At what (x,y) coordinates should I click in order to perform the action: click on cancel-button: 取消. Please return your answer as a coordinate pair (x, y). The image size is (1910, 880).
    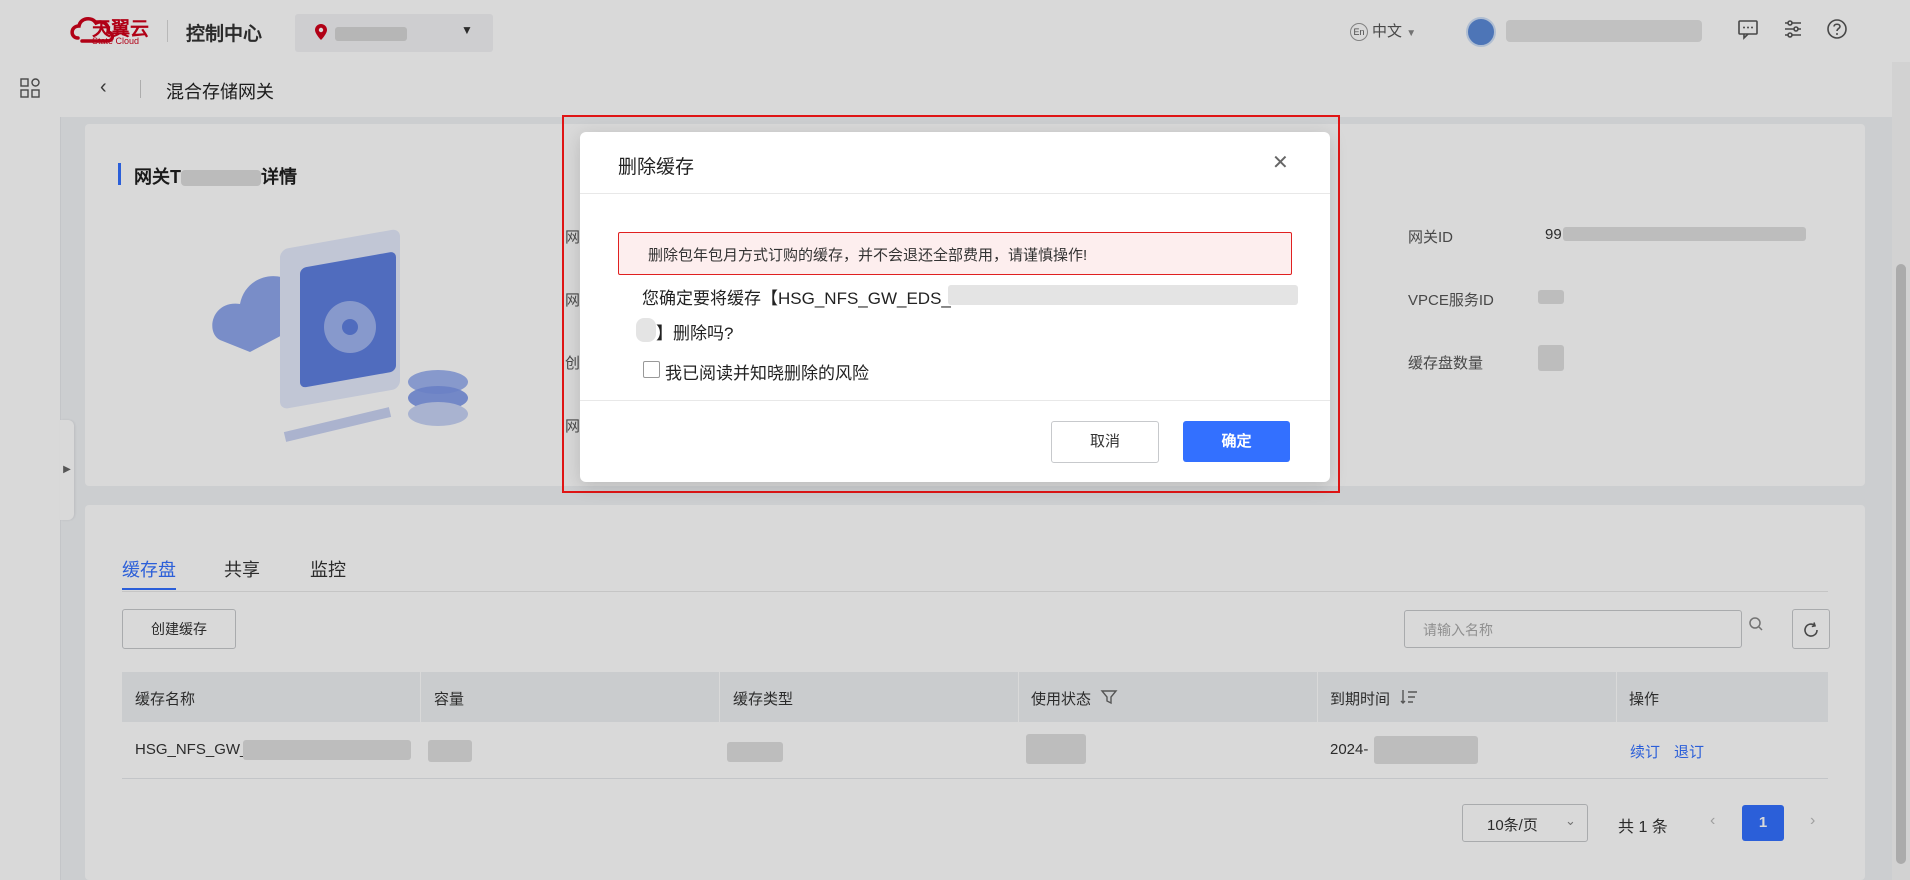
    Looking at the image, I should click on (1105, 442).